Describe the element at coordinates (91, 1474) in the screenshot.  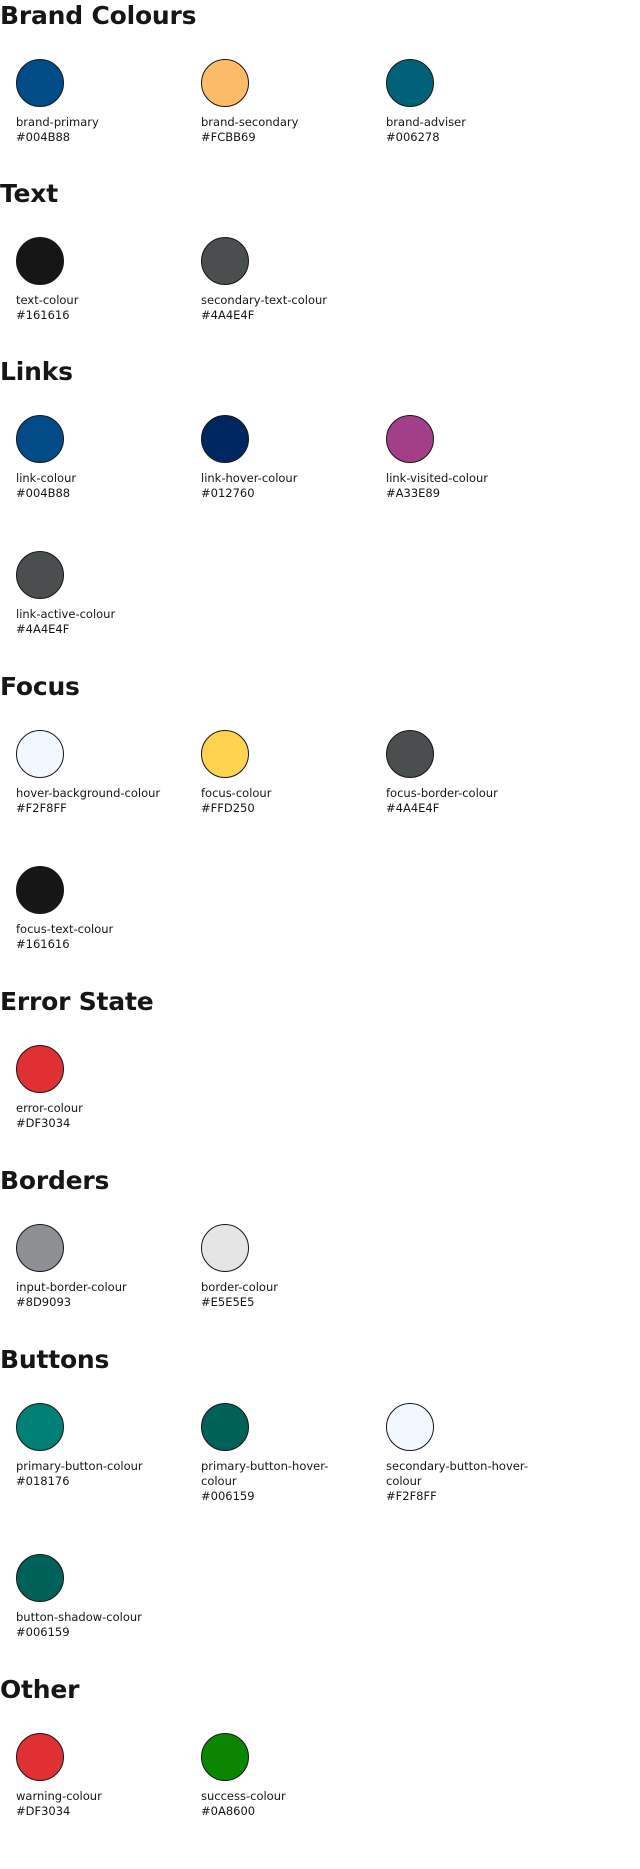
I see `swatch-label: primary-button-colour #018176` at that location.